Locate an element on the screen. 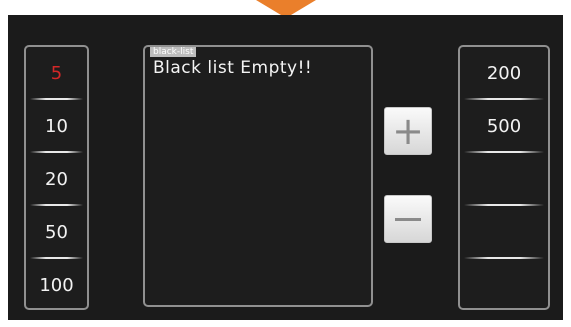 The width and height of the screenshot is (571, 327). minus-icon is located at coordinates (408, 219).